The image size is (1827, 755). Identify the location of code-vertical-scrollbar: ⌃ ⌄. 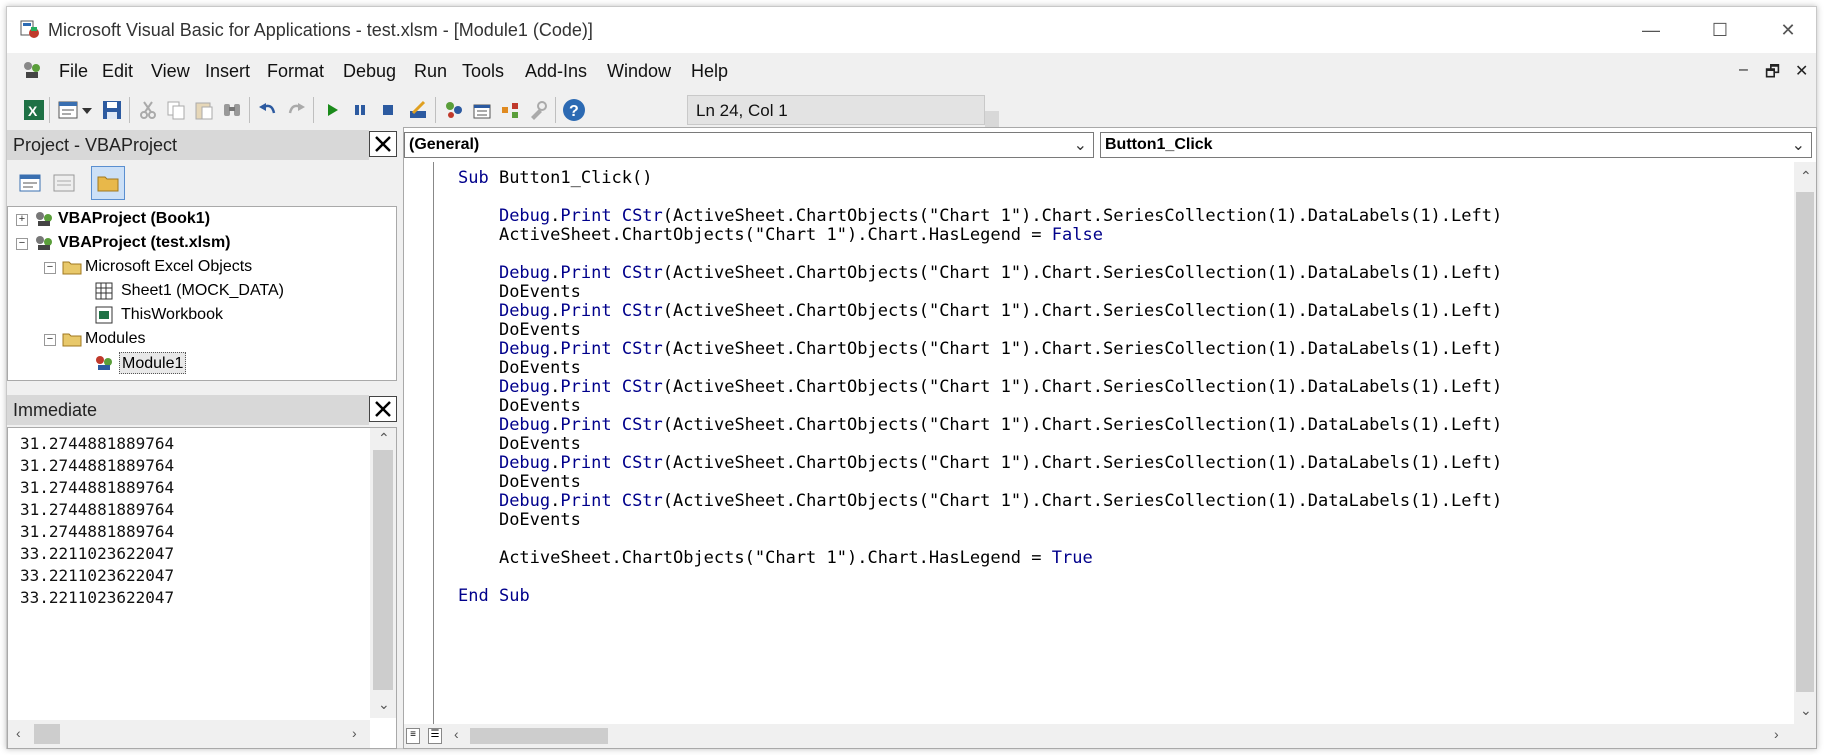
(1805, 443).